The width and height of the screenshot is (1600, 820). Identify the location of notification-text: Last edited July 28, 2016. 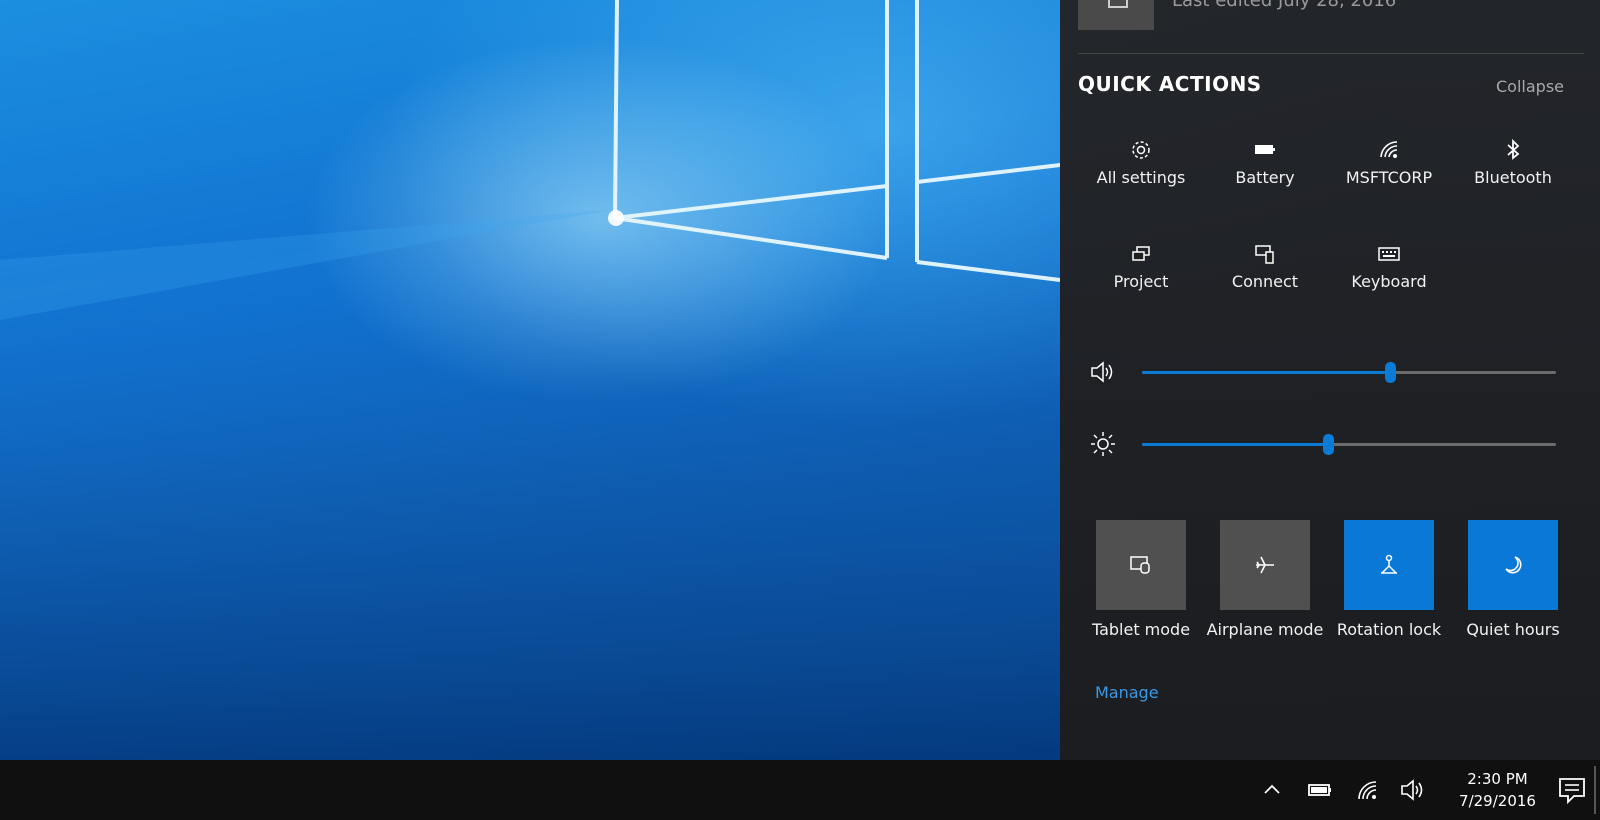
(1284, 5).